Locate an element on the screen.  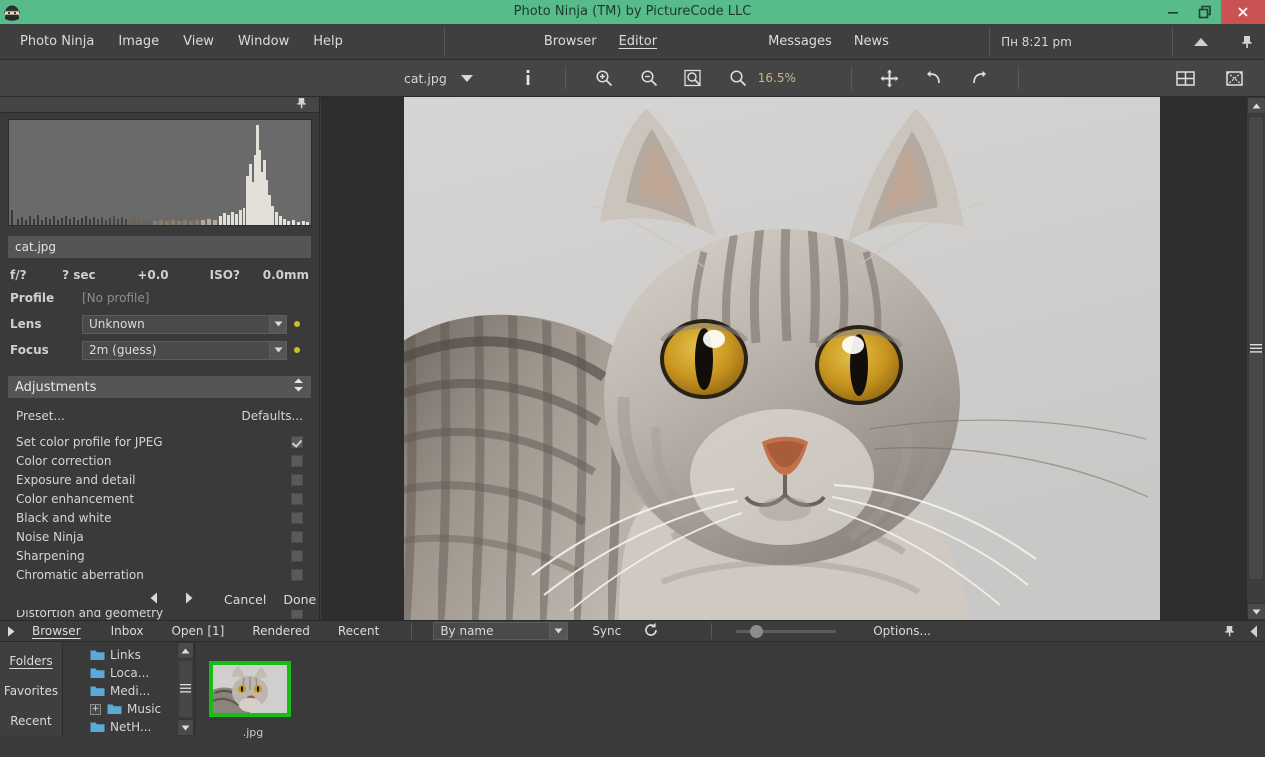
adjustment-row-color-enhancement: Color enhancement is located at coordinates (159, 498).